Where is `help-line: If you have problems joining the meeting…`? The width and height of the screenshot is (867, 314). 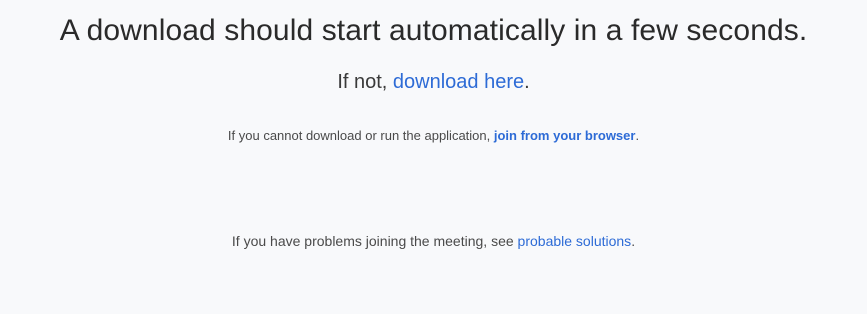 help-line: If you have problems joining the meeting… is located at coordinates (433, 241).